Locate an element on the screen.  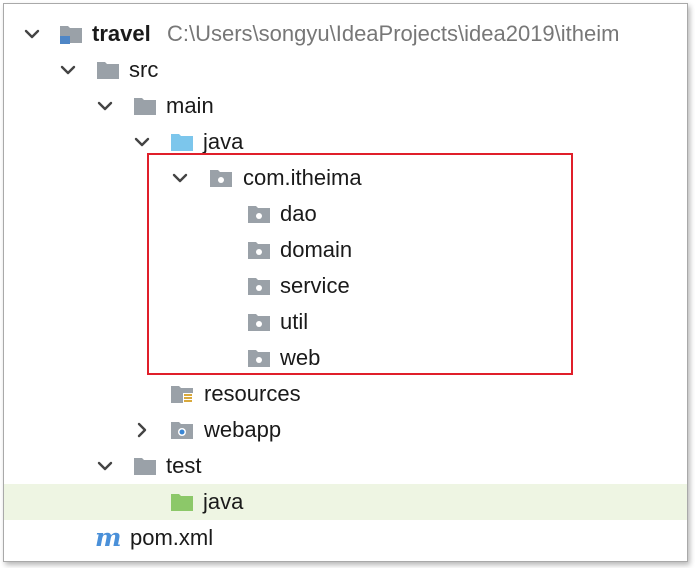
tree-label-pom: pom.xml is located at coordinates (172, 537).